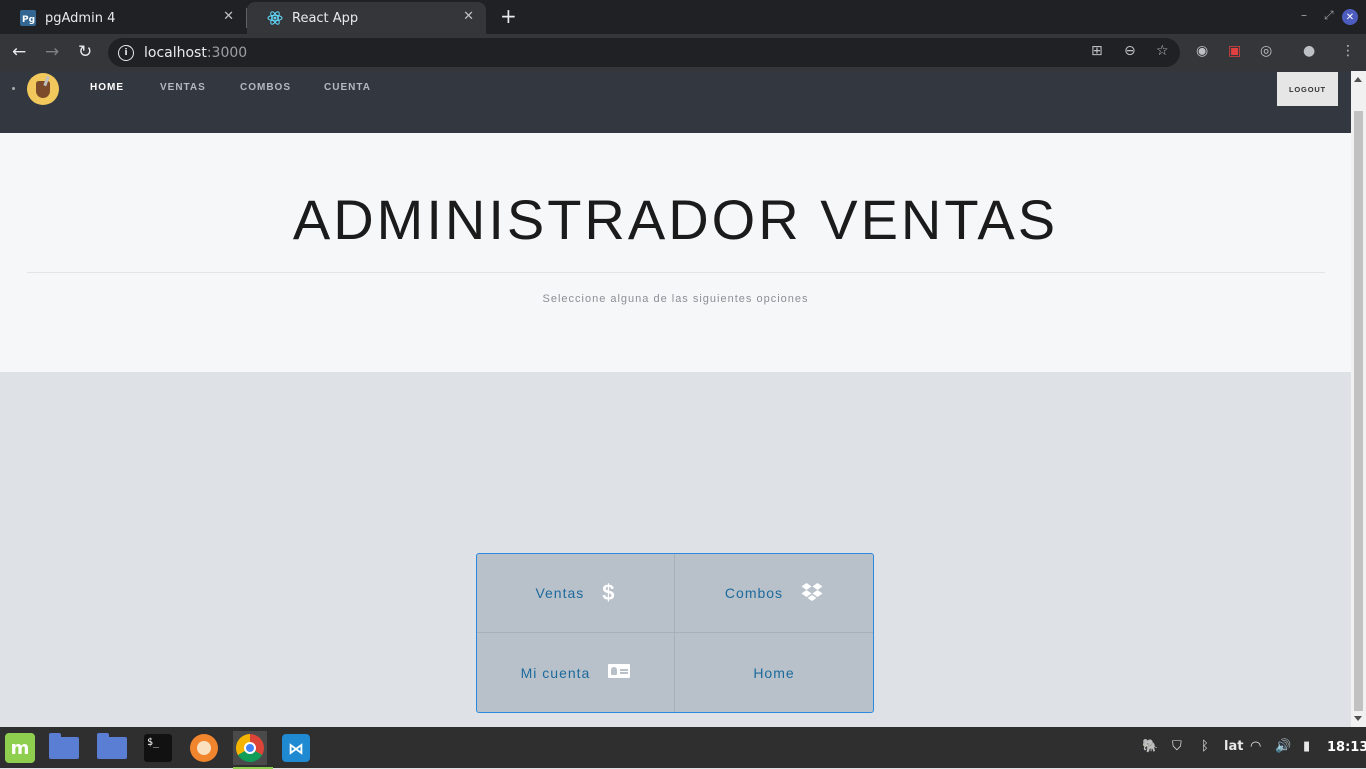 This screenshot has height=769, width=1366. I want to click on pgadmin-icon: Pg, so click(28, 18).